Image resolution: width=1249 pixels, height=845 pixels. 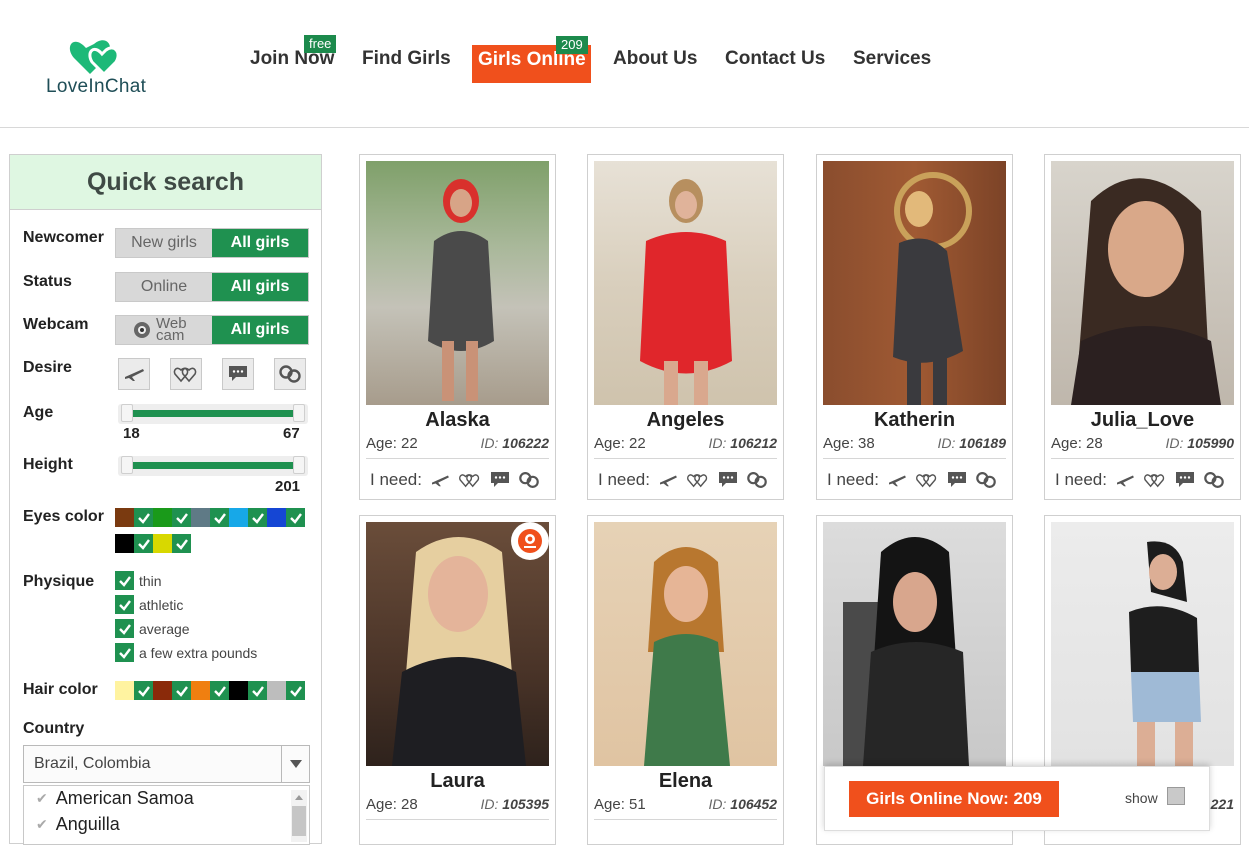 What do you see at coordinates (181, 517) in the screenshot?
I see `eye-color-green-checkbox` at bounding box center [181, 517].